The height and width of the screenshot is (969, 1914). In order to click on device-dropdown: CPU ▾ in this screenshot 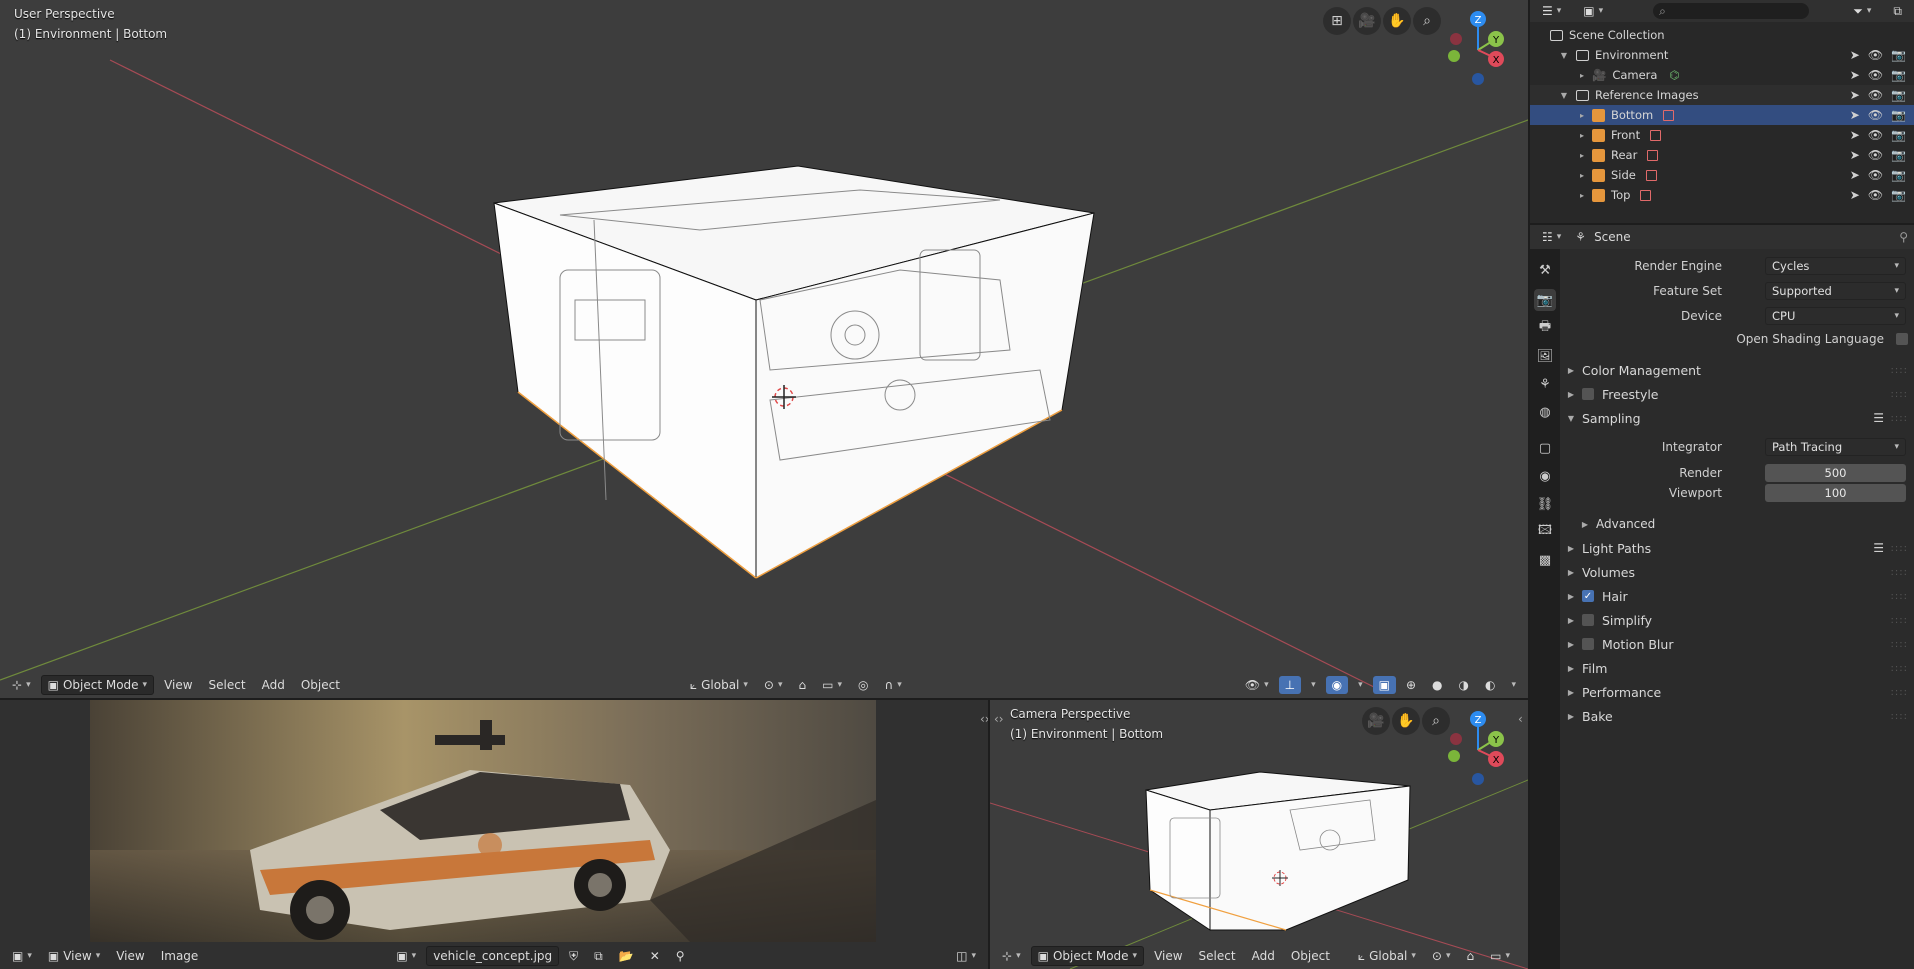, I will do `click(1835, 316)`.